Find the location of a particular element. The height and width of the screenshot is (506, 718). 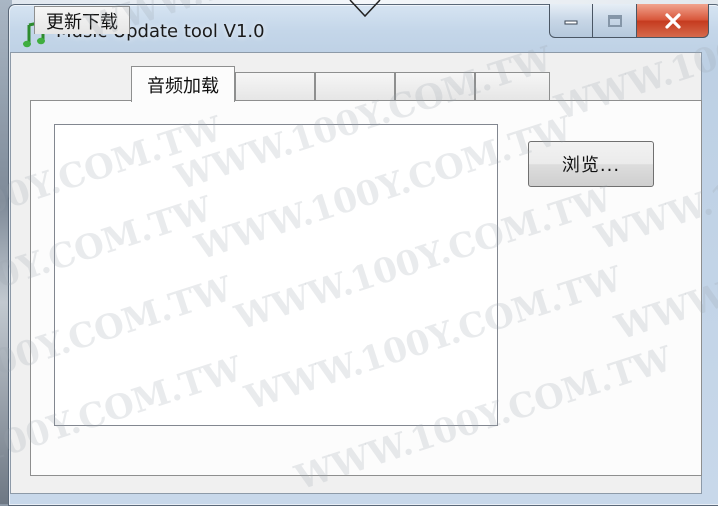

maximize-button is located at coordinates (615, 21).